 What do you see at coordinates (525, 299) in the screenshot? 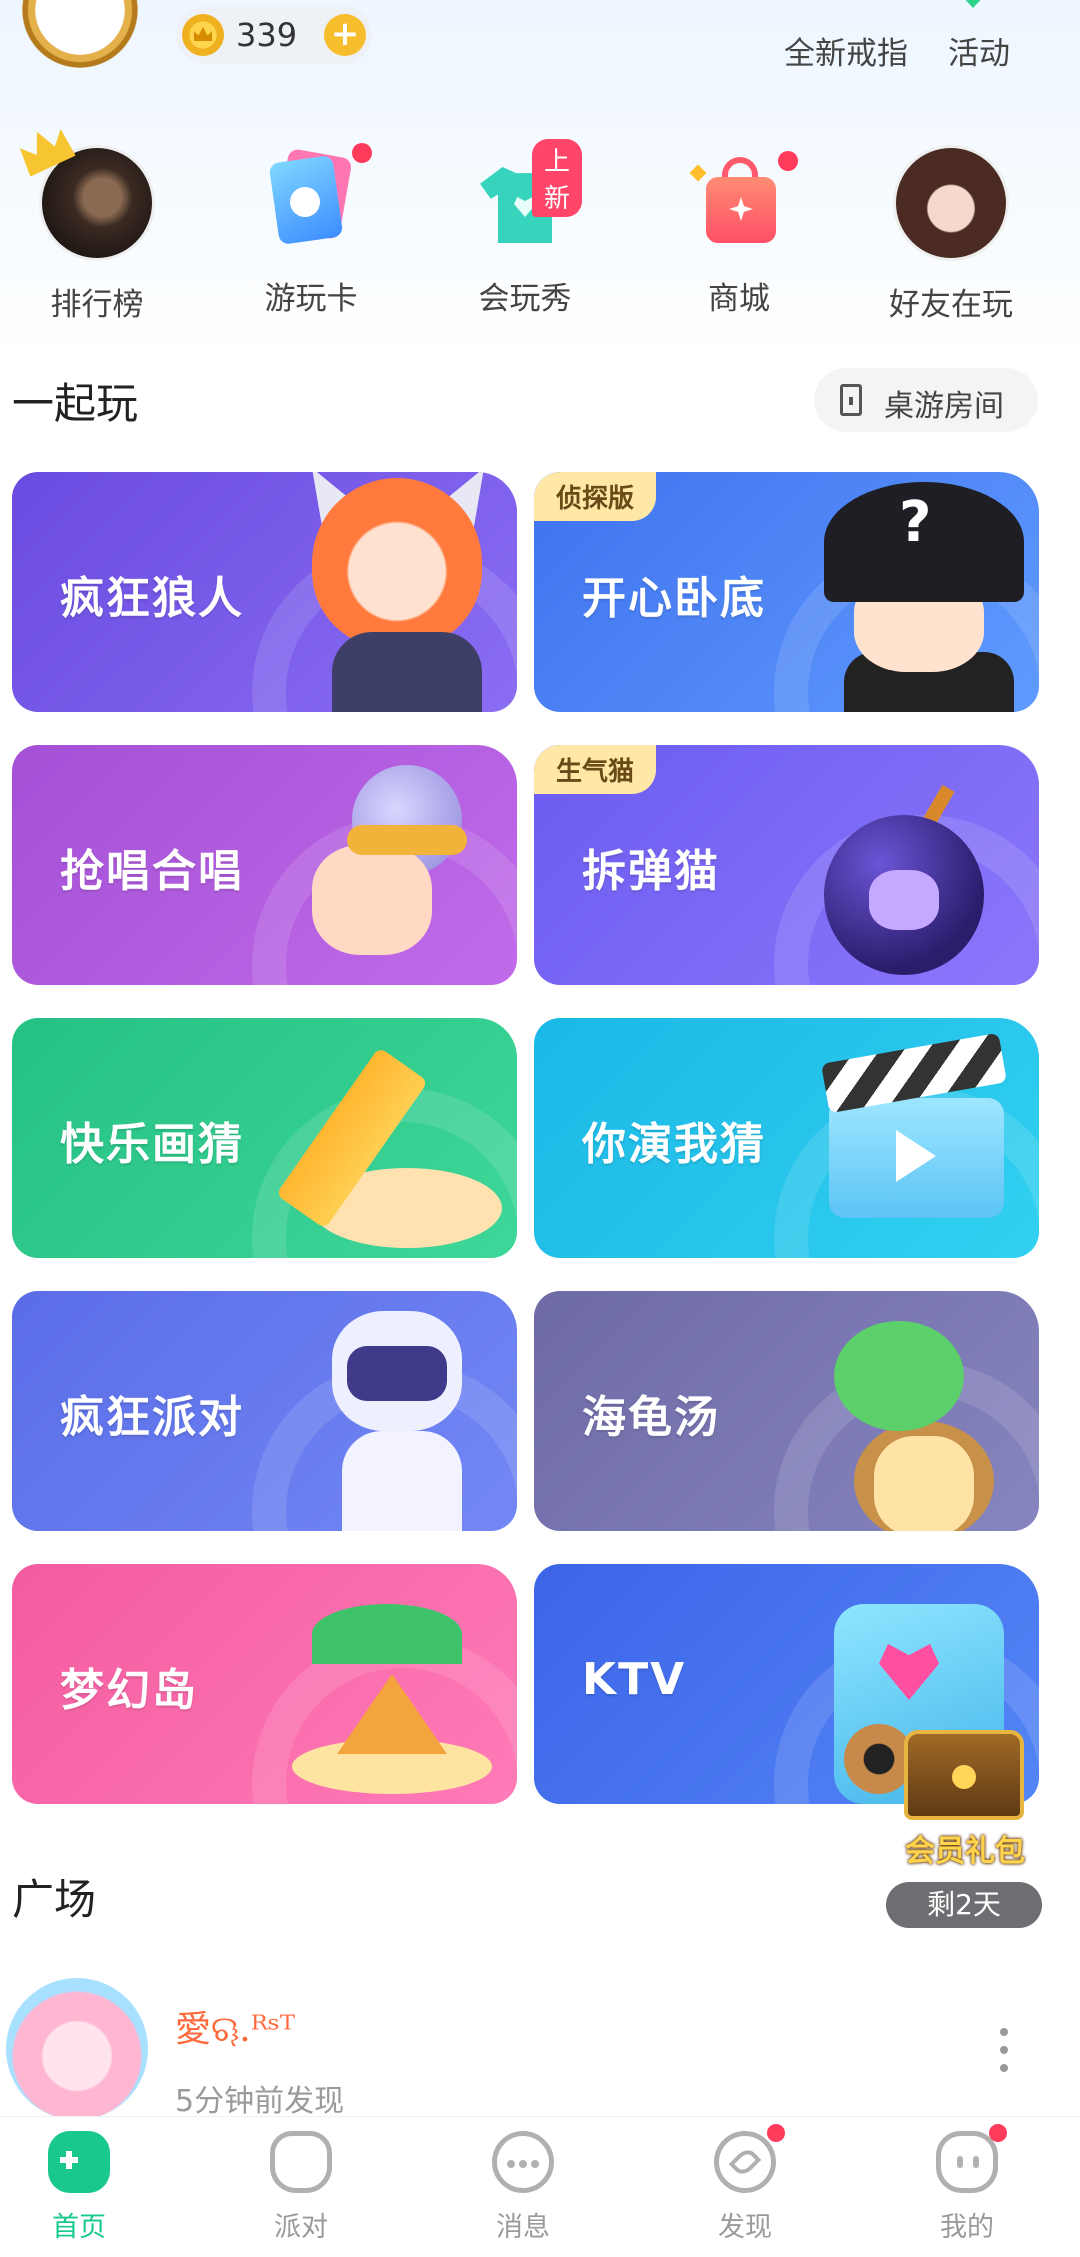
I see `quick-entry-label: 会玩秀` at bounding box center [525, 299].